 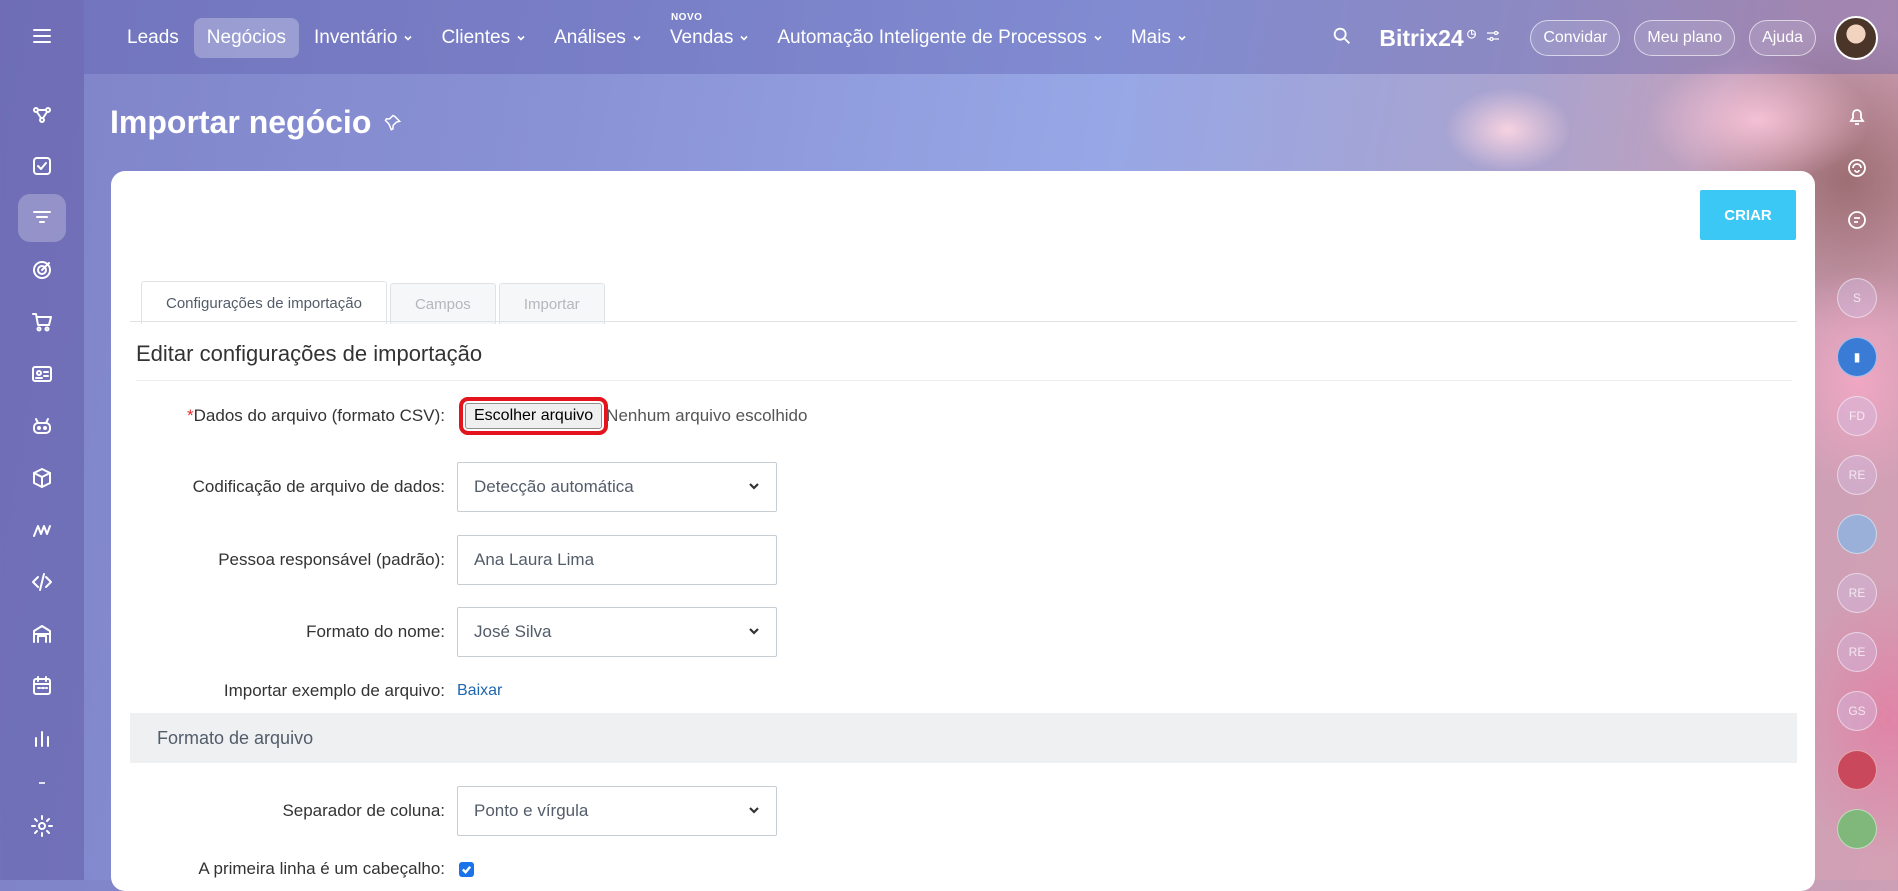 What do you see at coordinates (1150, 37) in the screenshot?
I see `nav-label: Mais` at bounding box center [1150, 37].